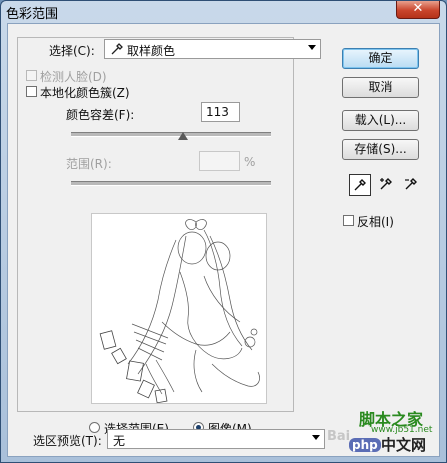 This screenshot has height=463, width=447. I want to click on range-input, so click(219, 161).